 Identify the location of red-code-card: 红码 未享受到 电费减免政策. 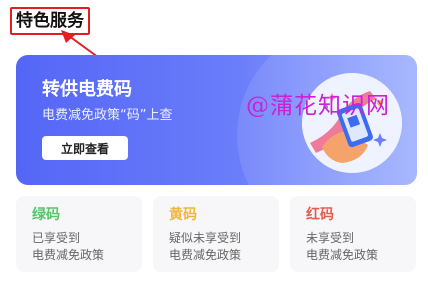
(353, 234).